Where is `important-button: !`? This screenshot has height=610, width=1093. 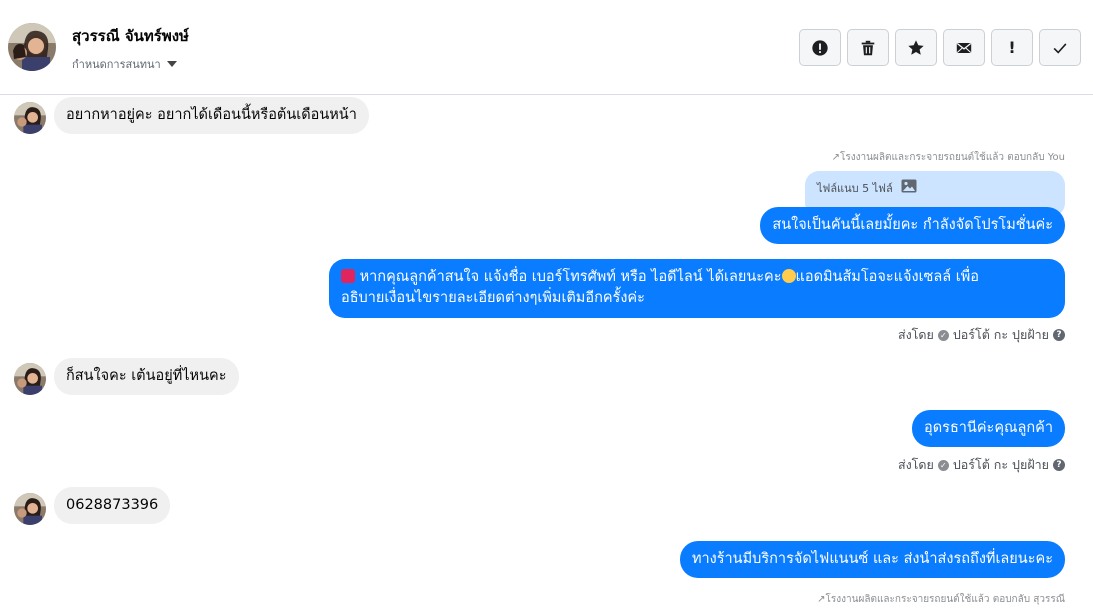 important-button: ! is located at coordinates (1012, 47).